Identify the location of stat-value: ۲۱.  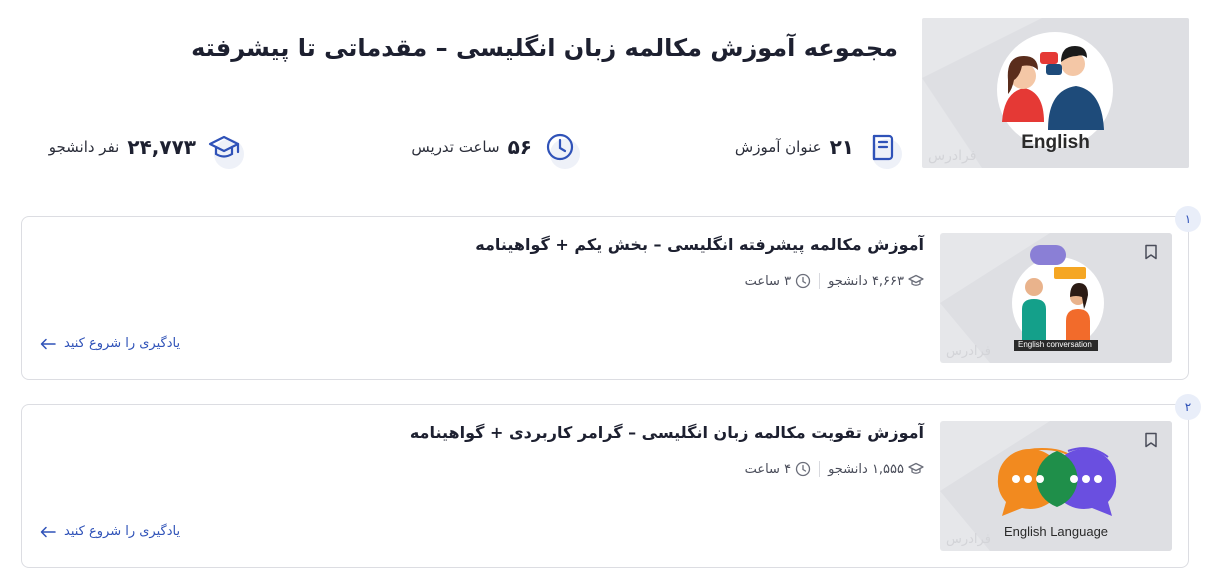
(841, 147).